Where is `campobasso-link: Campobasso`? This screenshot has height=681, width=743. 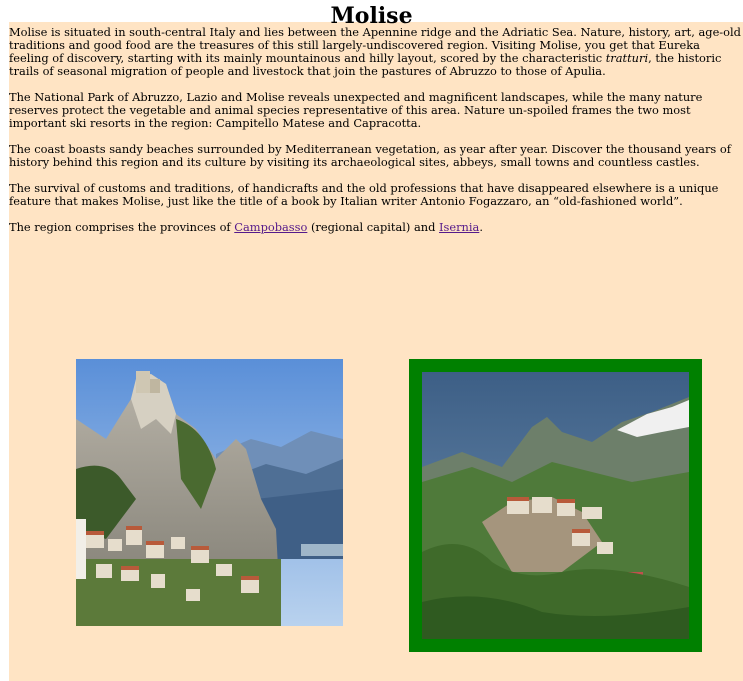
campobasso-link: Campobasso is located at coordinates (270, 227).